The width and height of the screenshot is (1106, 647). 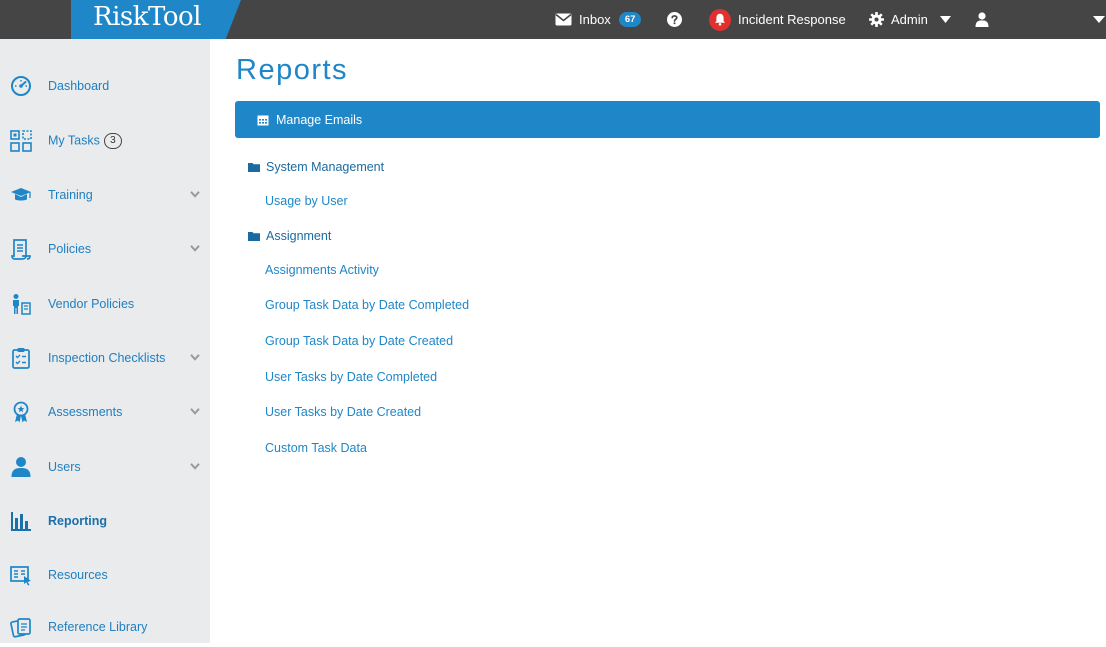 I want to click on admin-menu-button: Admin, so click(x=910, y=19).